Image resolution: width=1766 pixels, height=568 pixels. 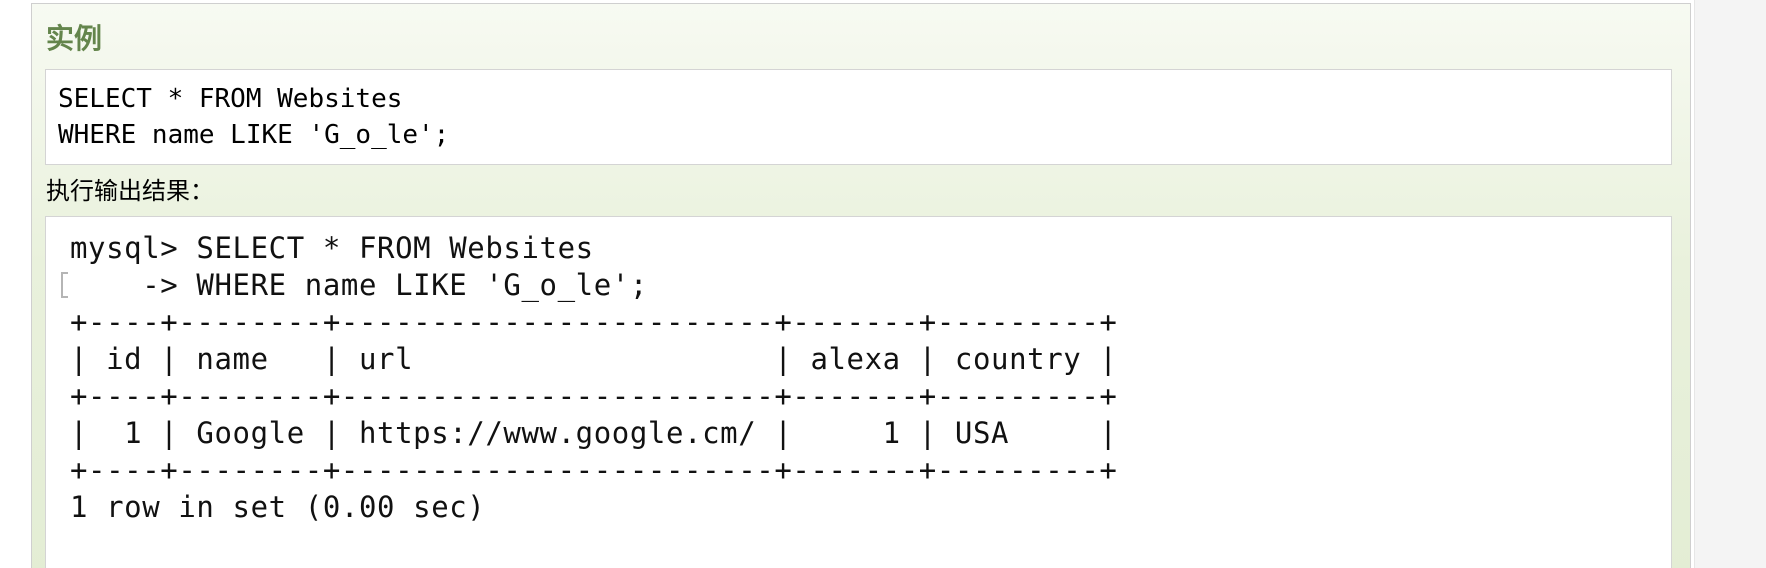 I want to click on example-title: 实例, so click(x=74, y=38).